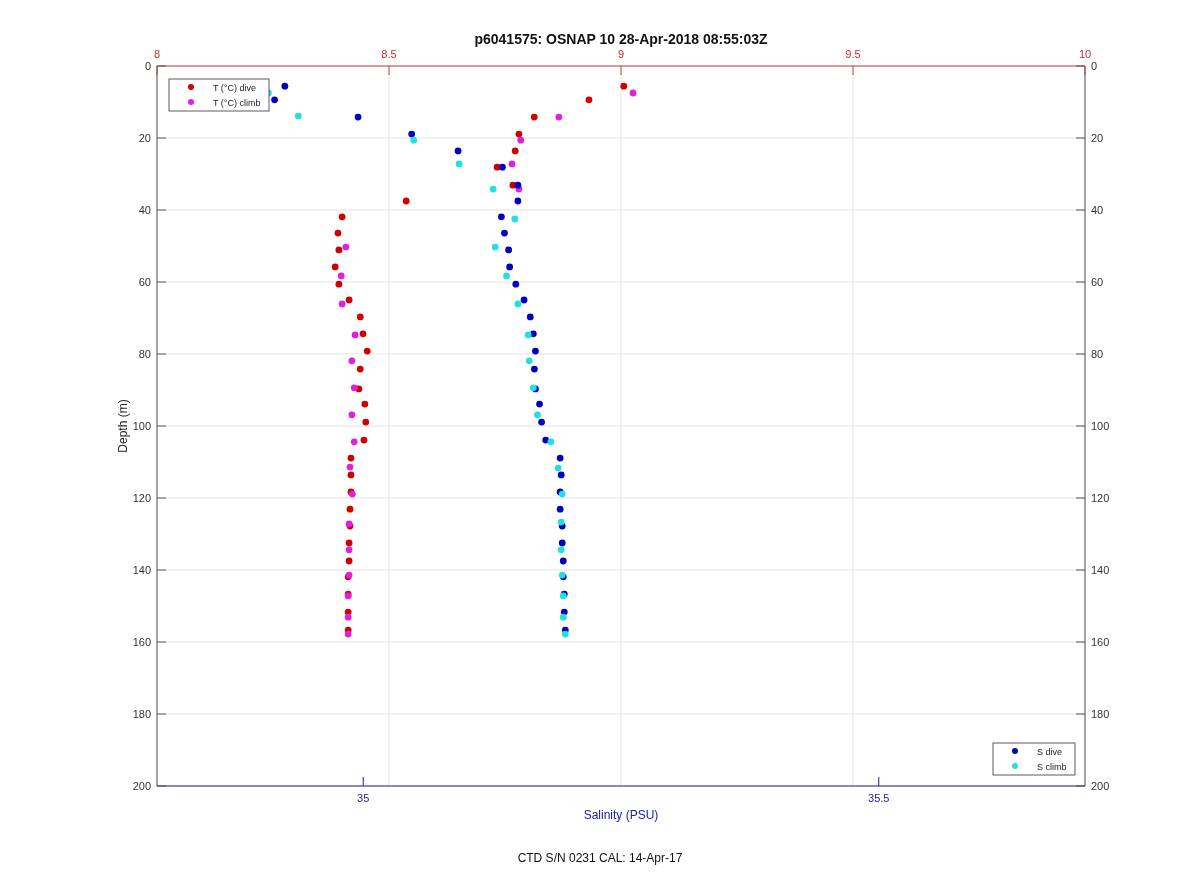 The image size is (1200, 885). I want to click on legend-label: T (°C) climb, so click(237, 102).